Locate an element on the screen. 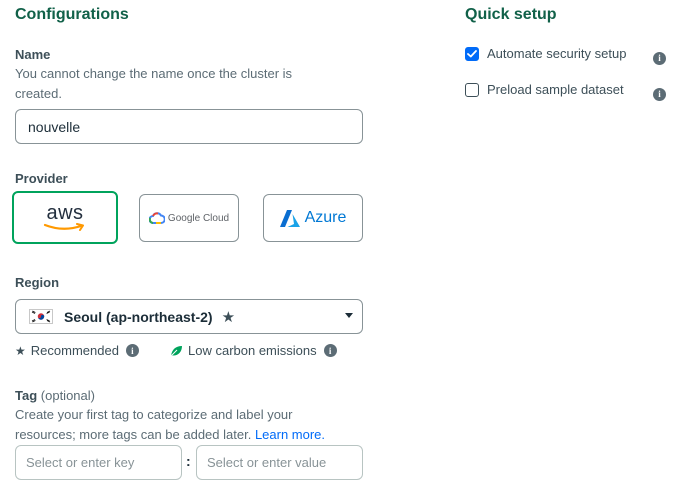 This screenshot has height=495, width=683. azure-icon is located at coordinates (289, 218).